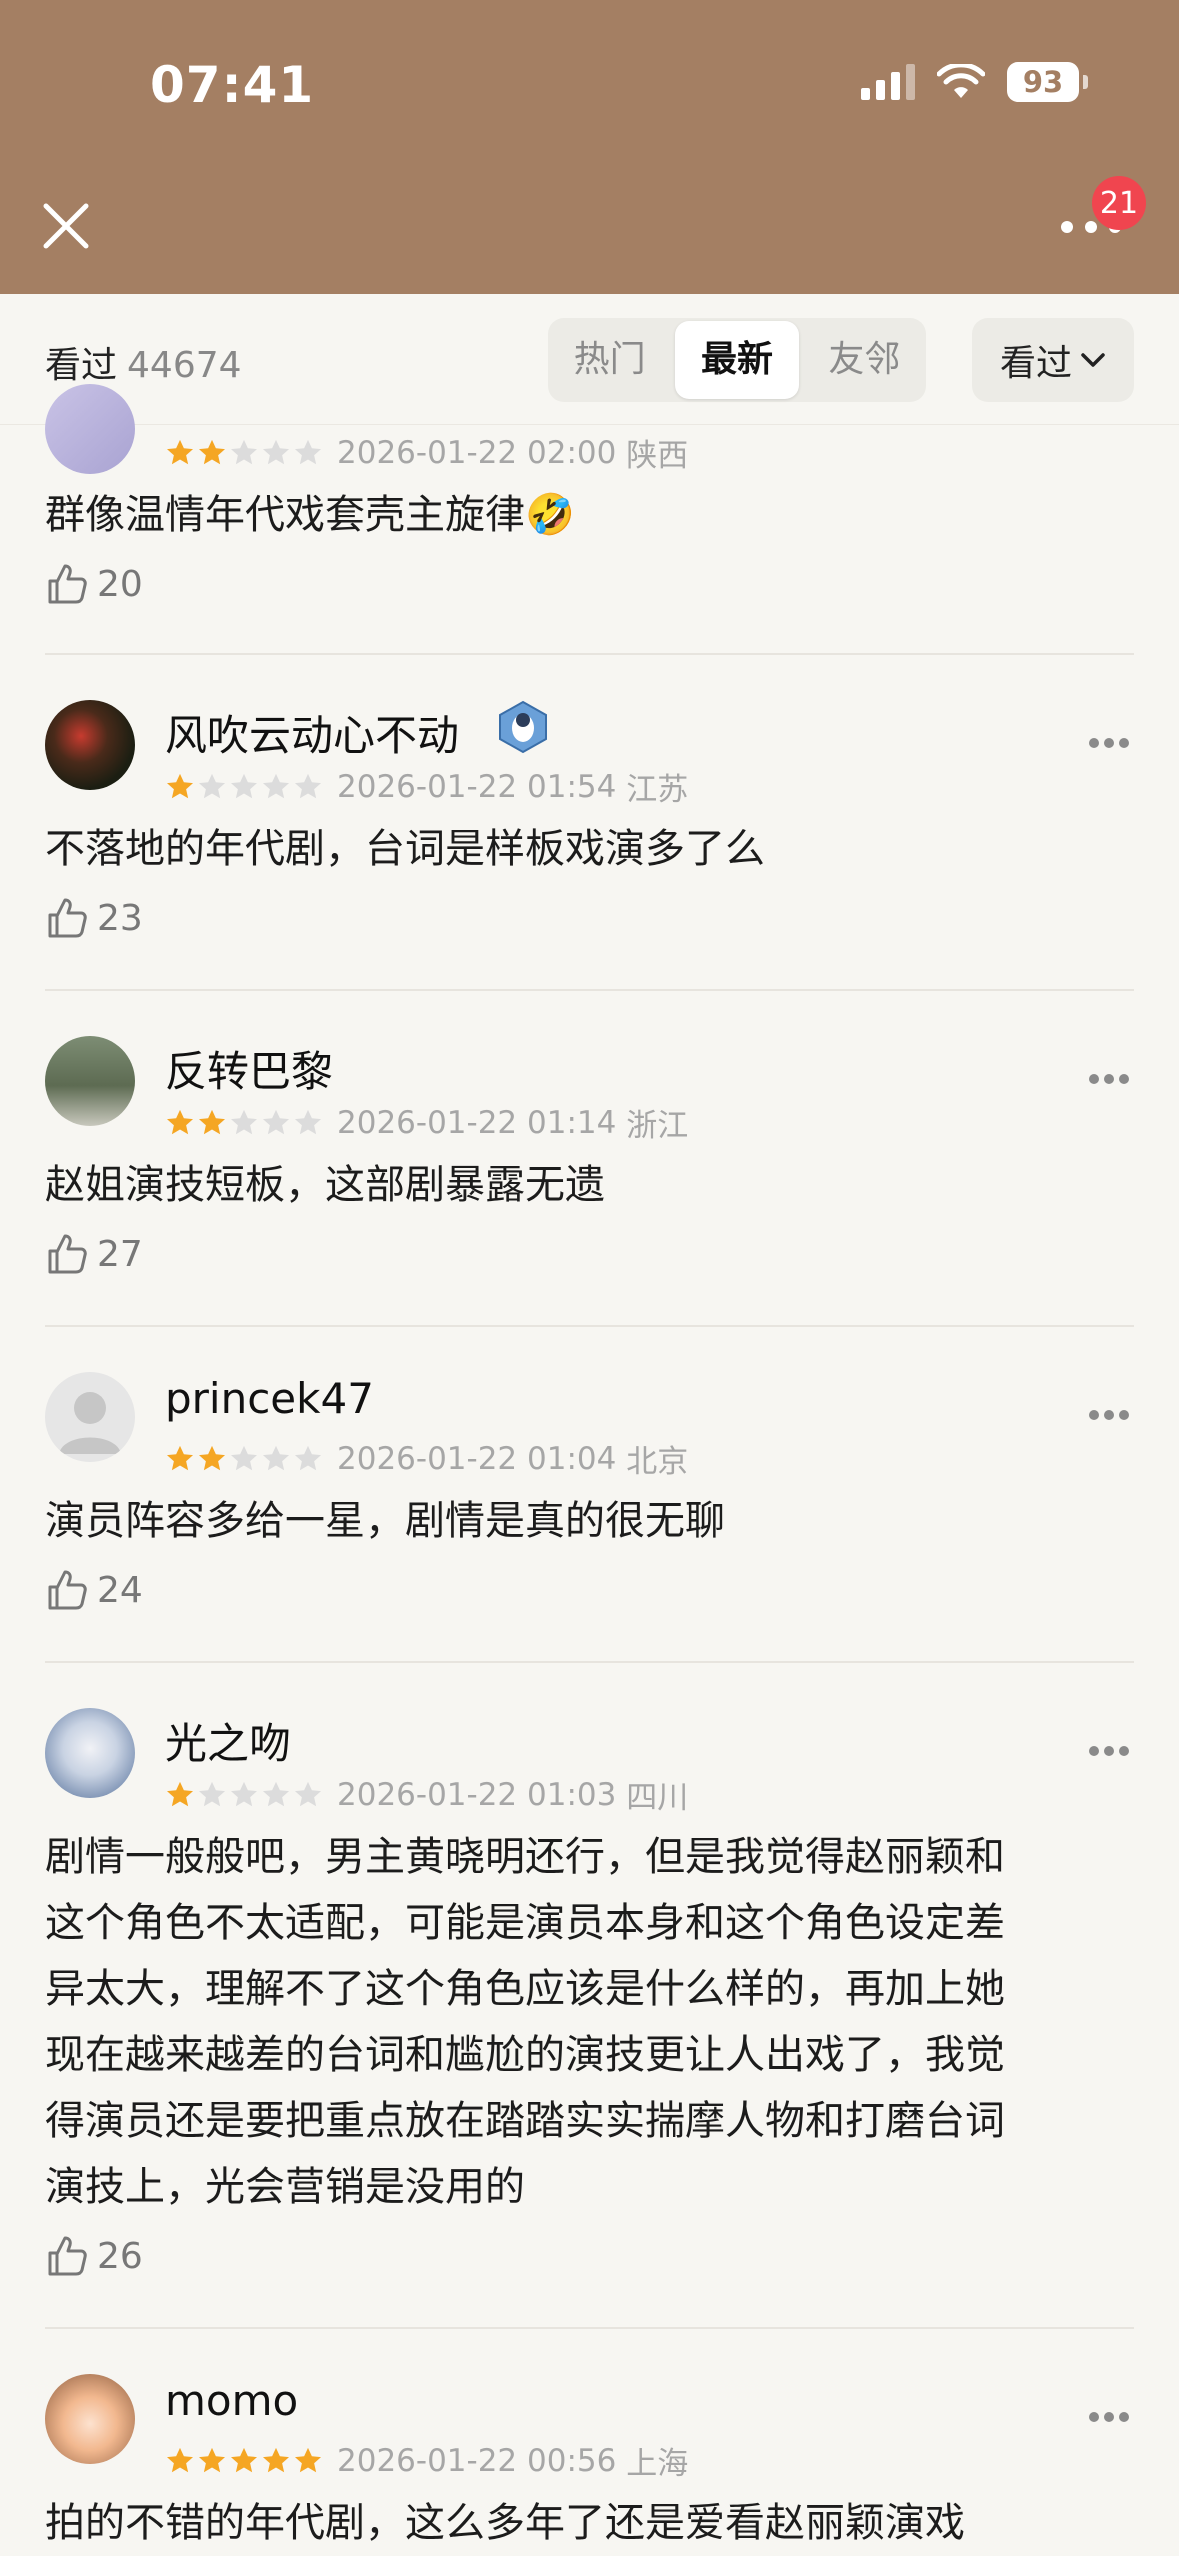  Describe the element at coordinates (864, 360) in the screenshot. I see `tab-friends: 友邻` at that location.